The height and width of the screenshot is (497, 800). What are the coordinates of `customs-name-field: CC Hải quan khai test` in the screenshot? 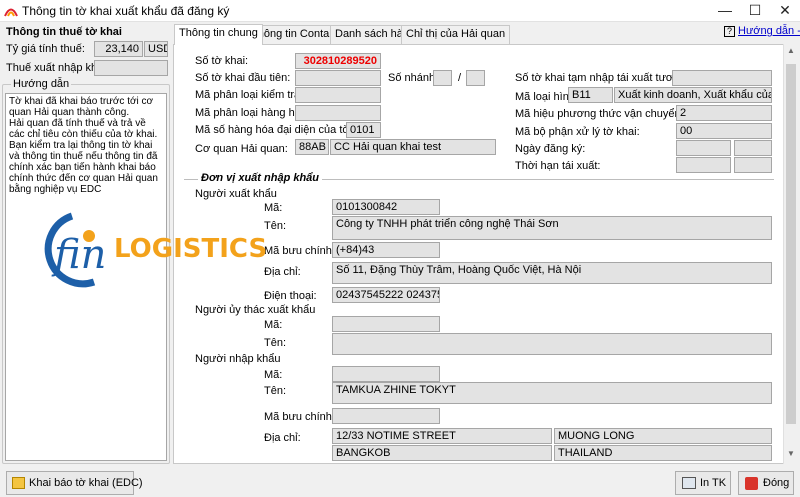 It's located at (413, 147).